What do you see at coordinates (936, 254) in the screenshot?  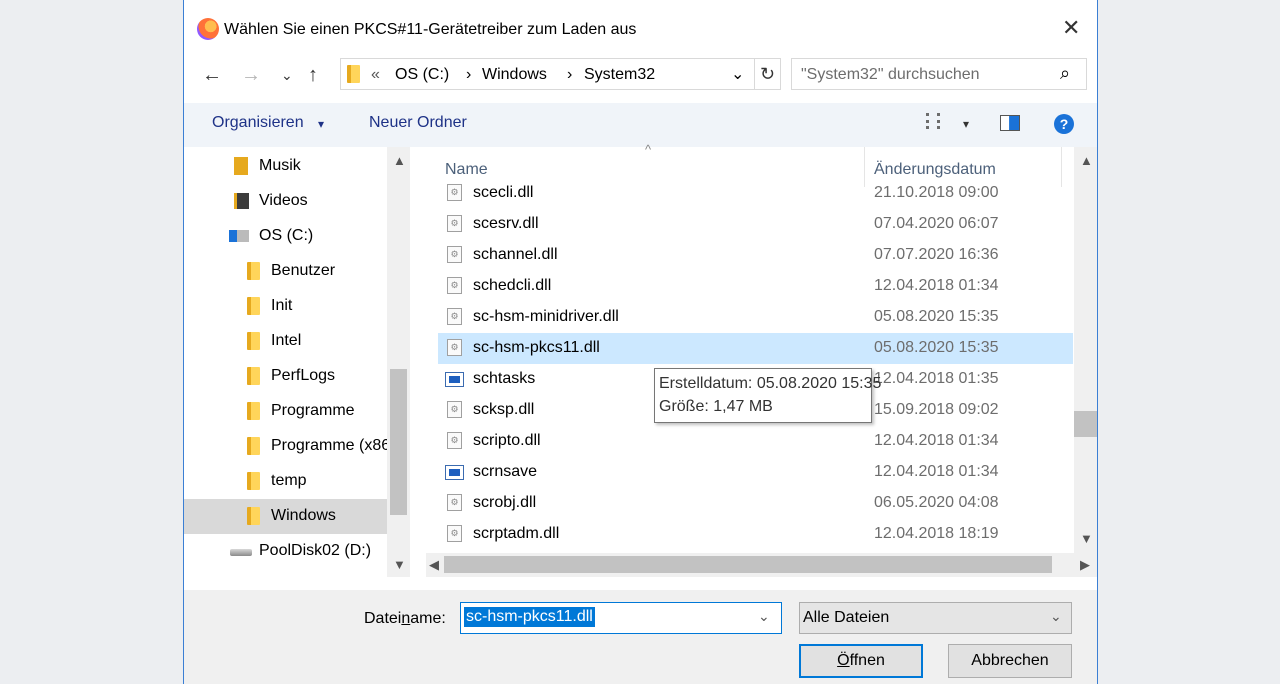 I see `file-date: 07.07.2020 16:36` at bounding box center [936, 254].